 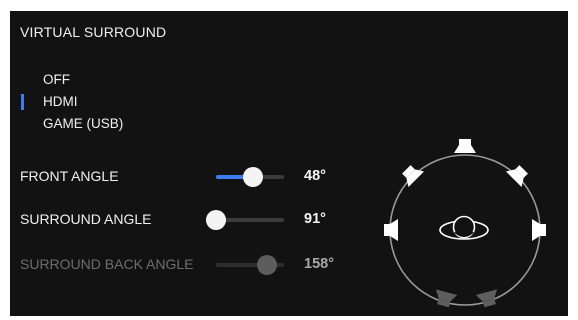 What do you see at coordinates (185, 220) in the screenshot?
I see `surround-angle-row: SURROUND ANGLE 91°` at bounding box center [185, 220].